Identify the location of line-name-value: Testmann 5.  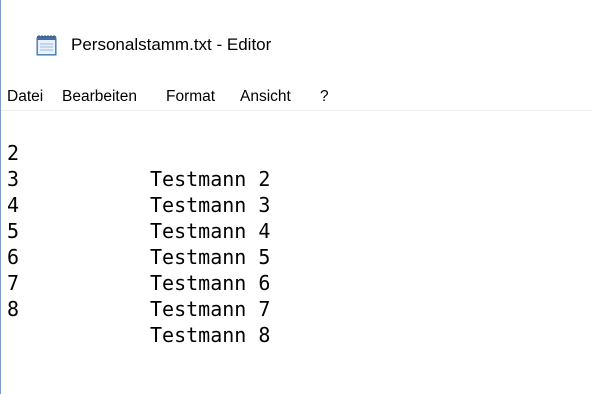
(210, 257).